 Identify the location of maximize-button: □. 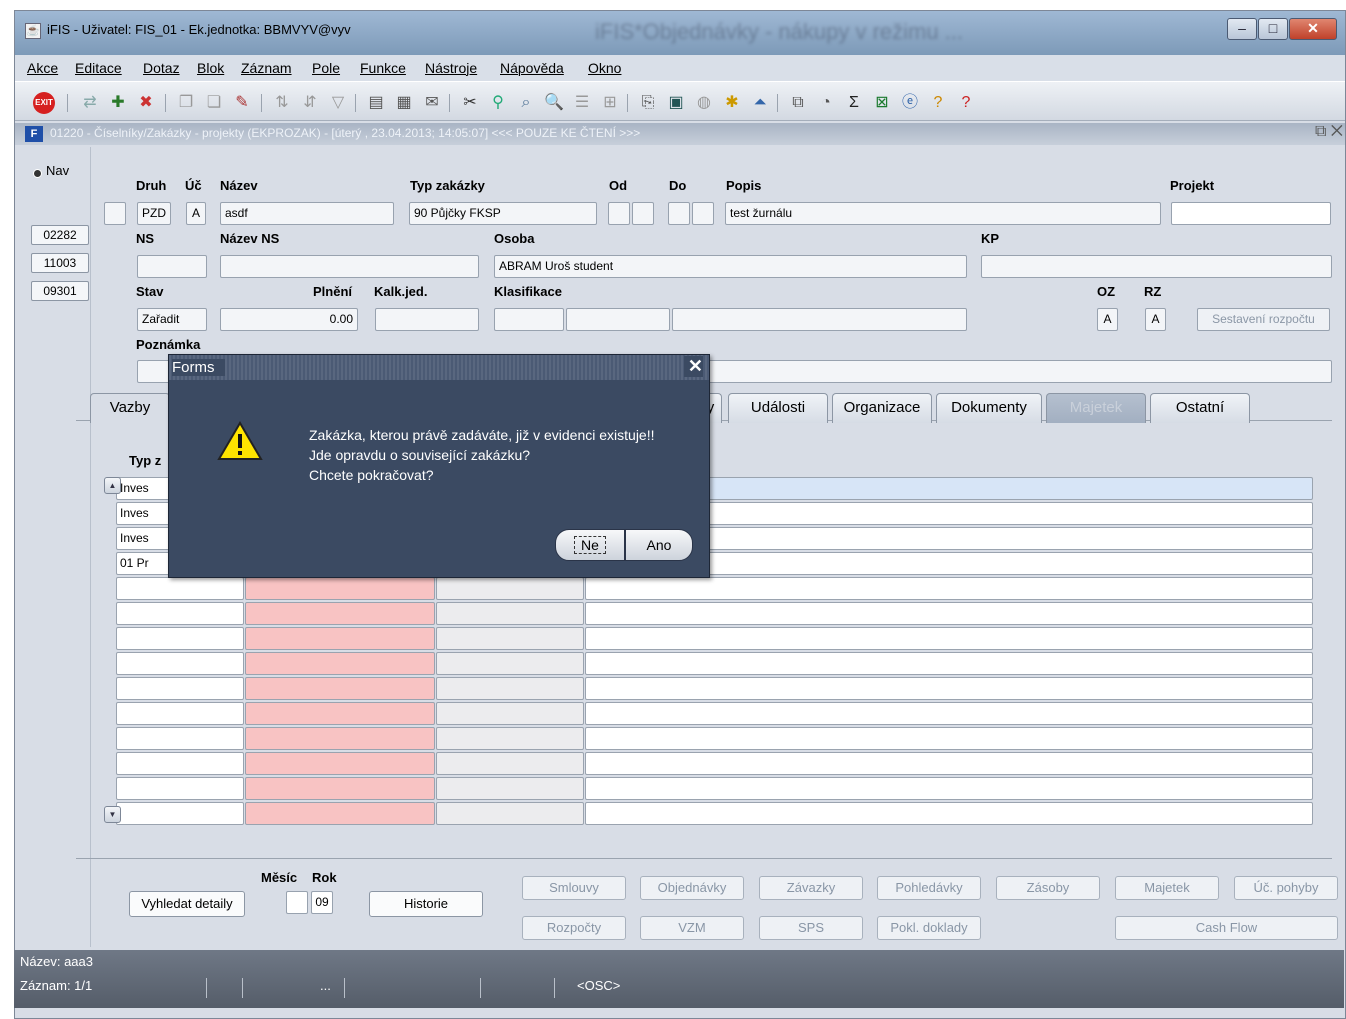
(1273, 29).